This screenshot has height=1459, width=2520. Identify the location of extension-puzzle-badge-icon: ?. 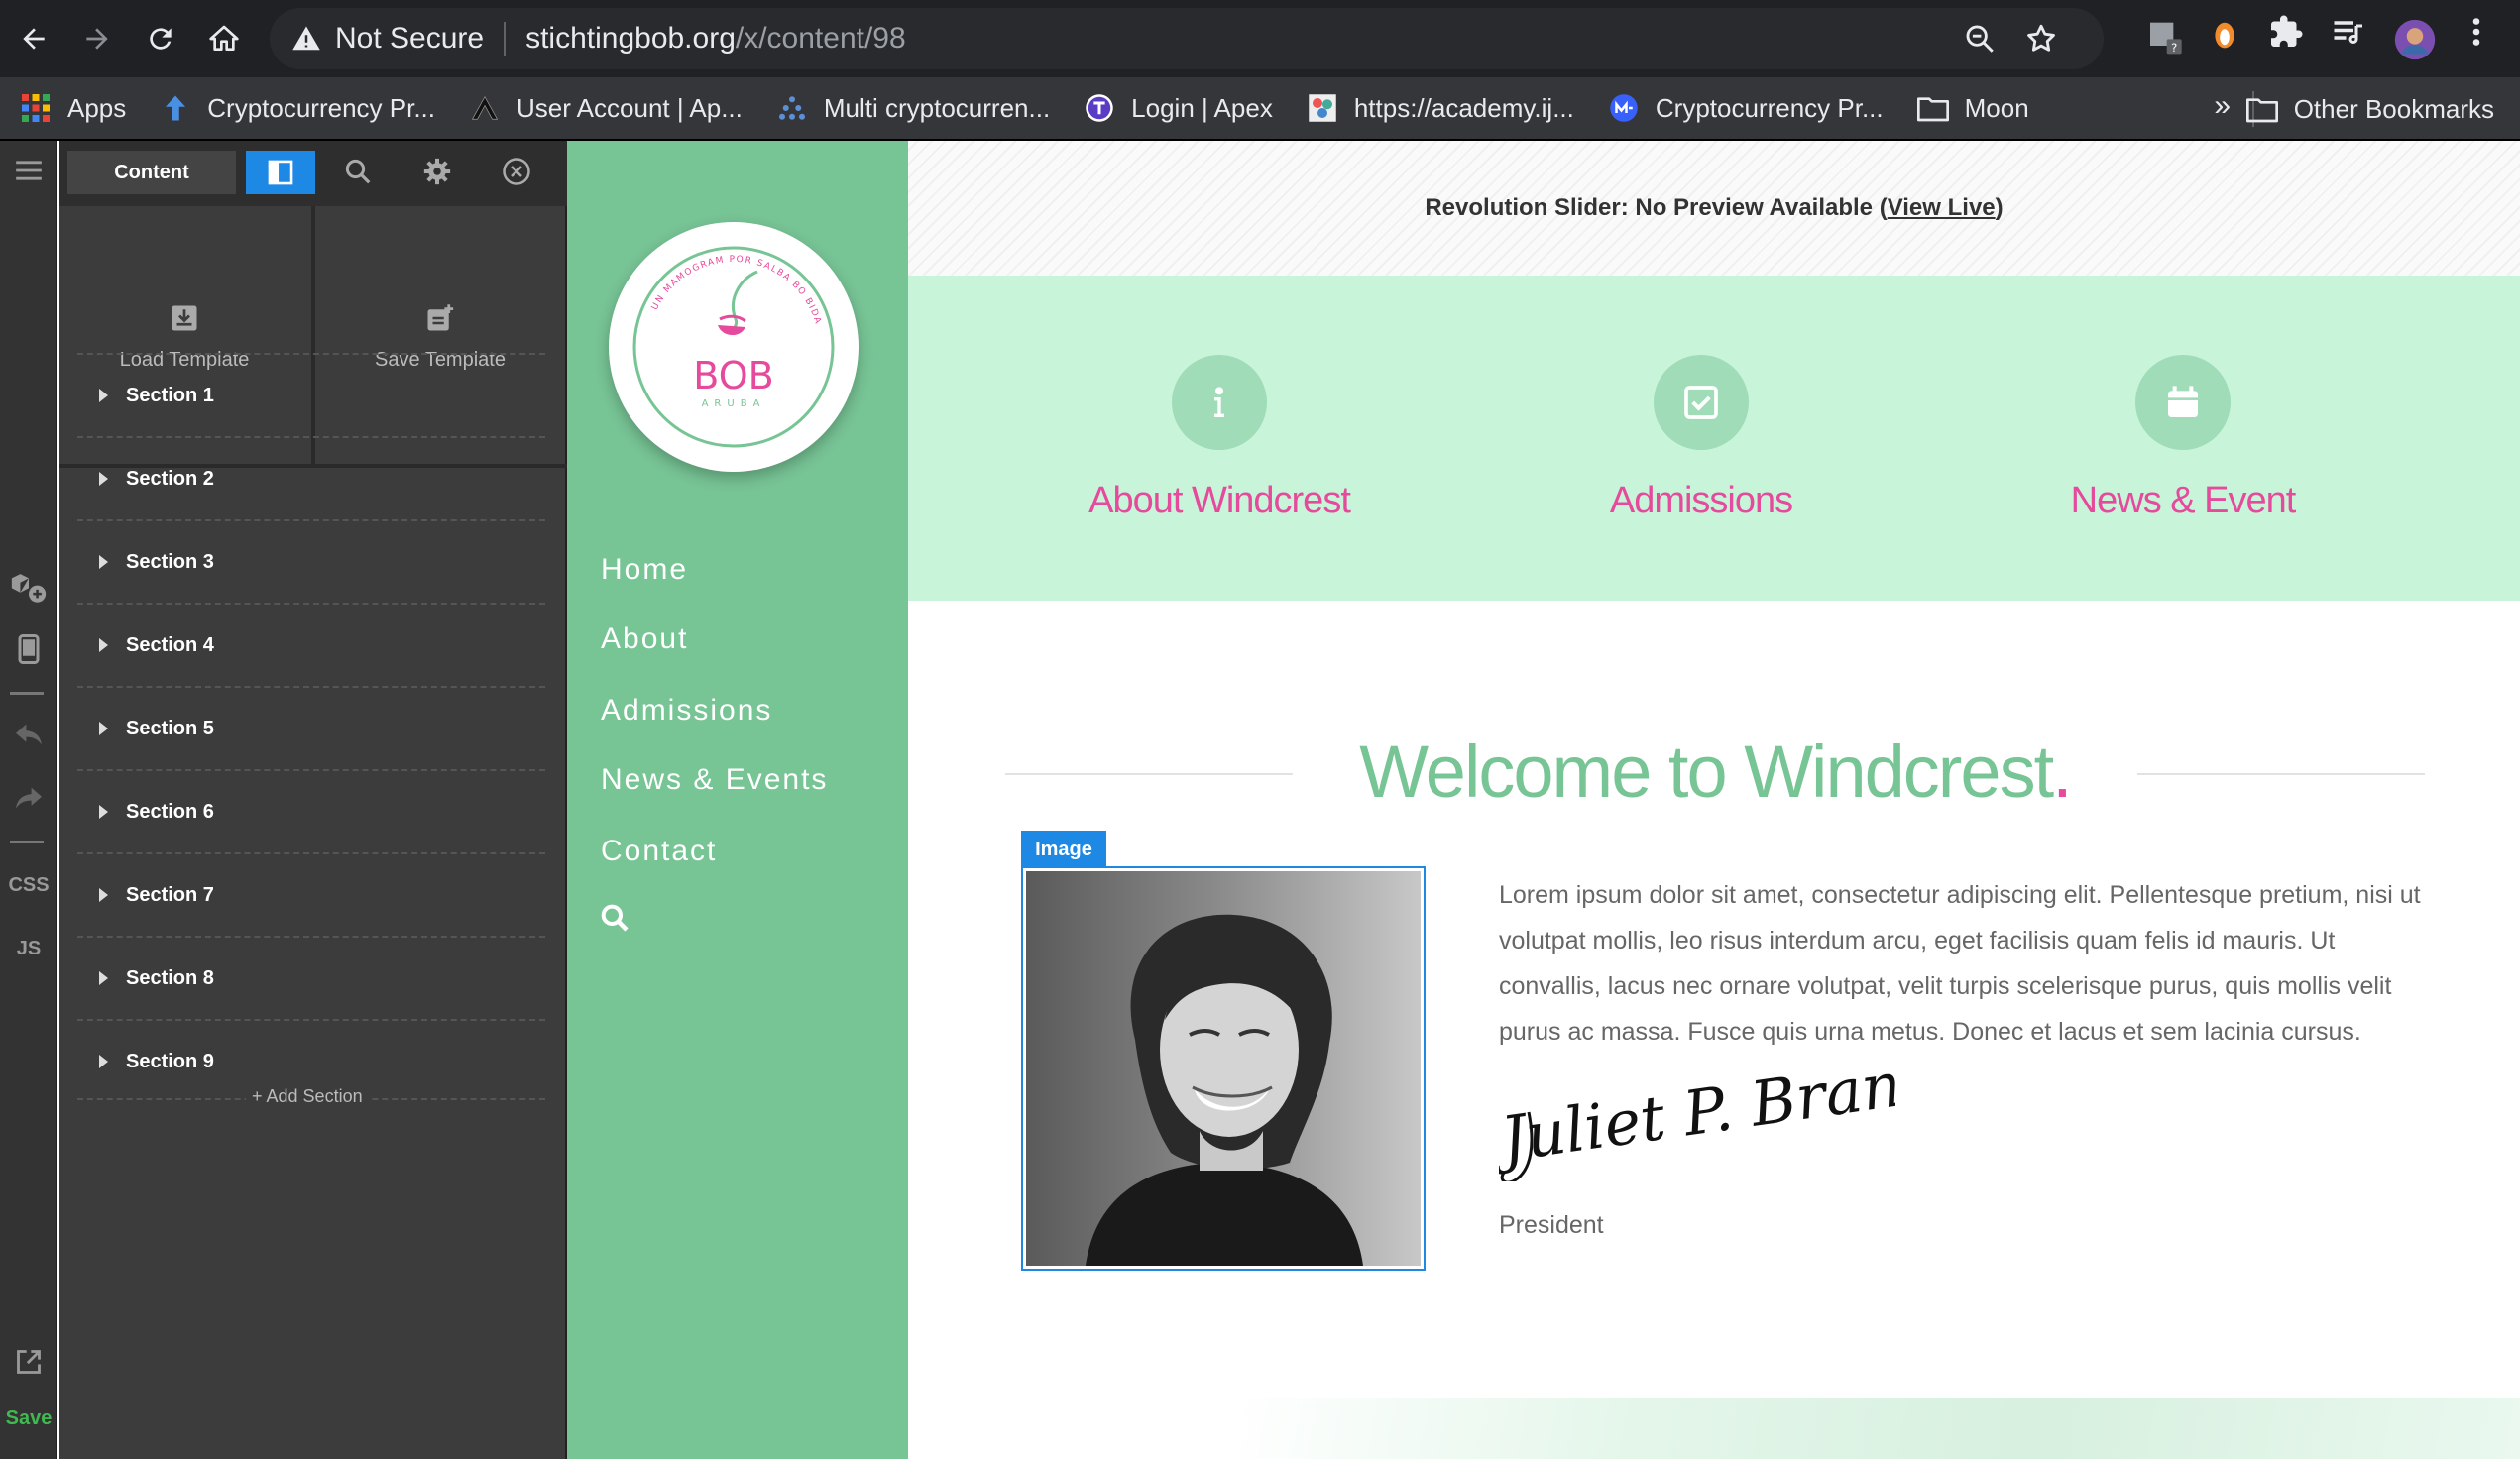
(2165, 35).